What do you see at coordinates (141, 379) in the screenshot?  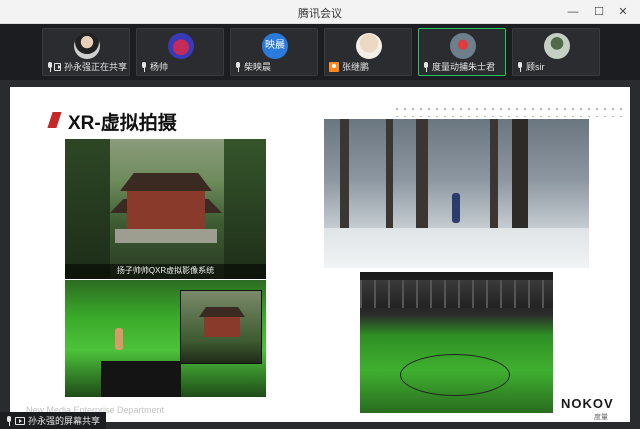 I see `camera-rig` at bounding box center [141, 379].